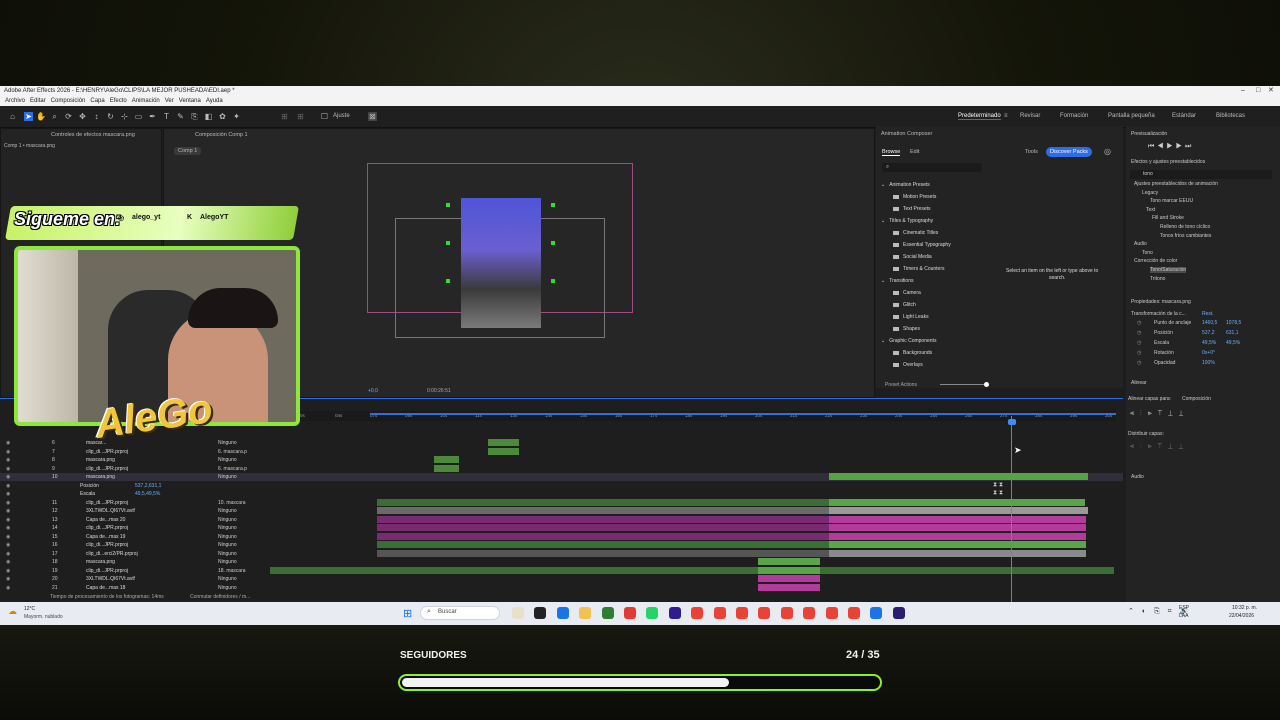 The image size is (1280, 720). What do you see at coordinates (914, 152) in the screenshot?
I see `tab-edit: Edit` at bounding box center [914, 152].